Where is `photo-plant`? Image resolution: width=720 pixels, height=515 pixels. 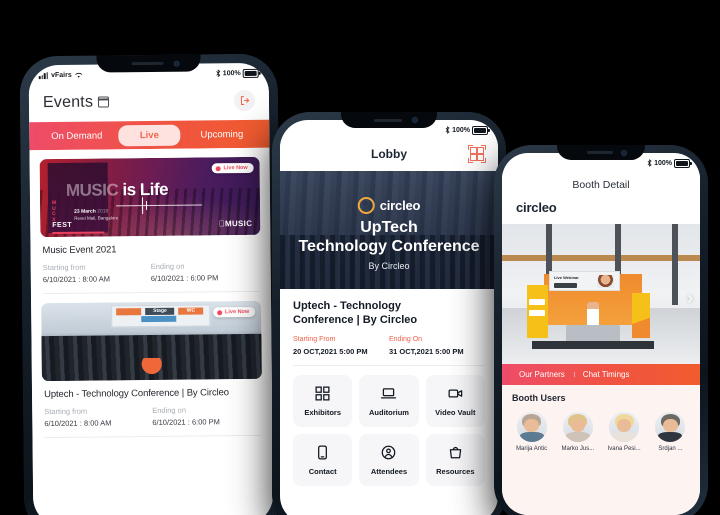 photo-plant is located at coordinates (152, 368).